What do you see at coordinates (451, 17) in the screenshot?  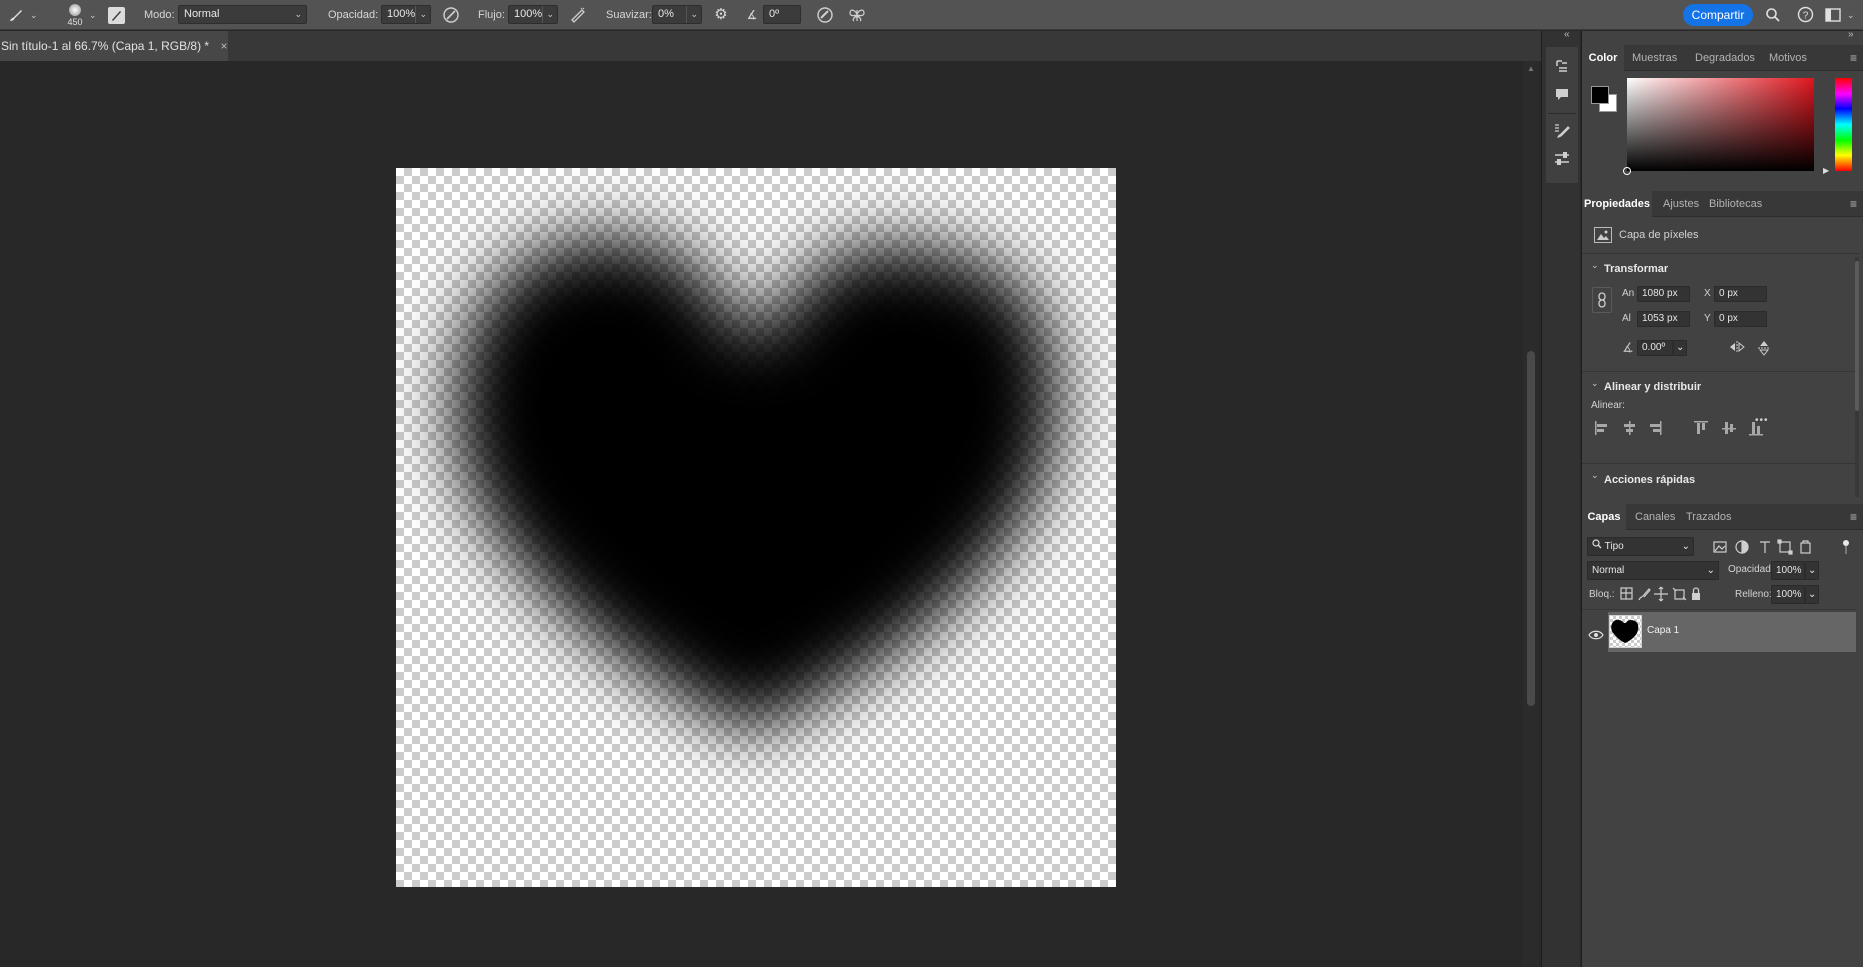 I see `pressure-opacity-icon` at bounding box center [451, 17].